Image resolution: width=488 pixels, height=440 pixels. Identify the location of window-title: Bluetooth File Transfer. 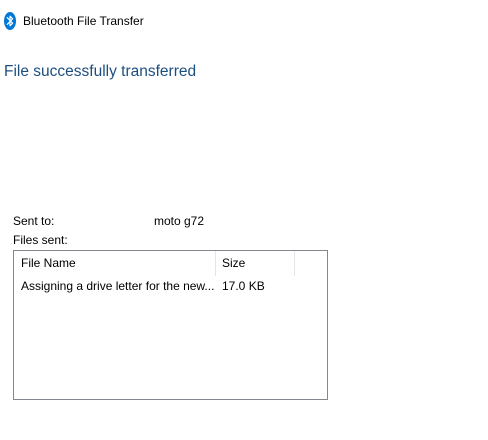
(83, 21).